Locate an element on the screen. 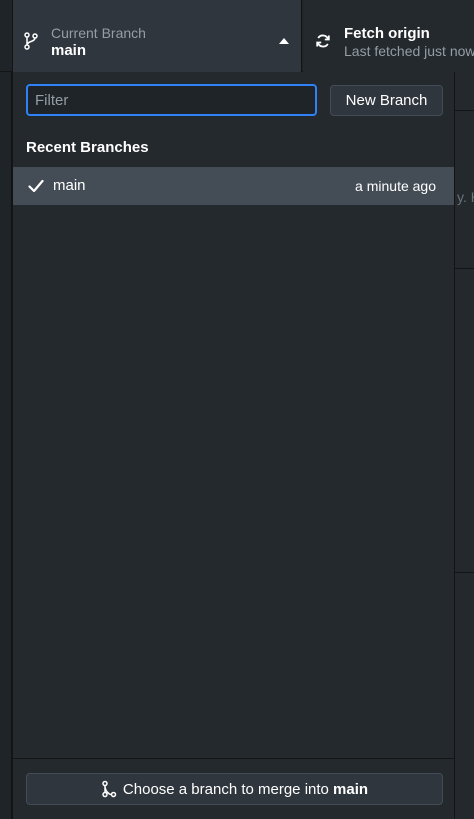  git-merge-icon is located at coordinates (109, 789).